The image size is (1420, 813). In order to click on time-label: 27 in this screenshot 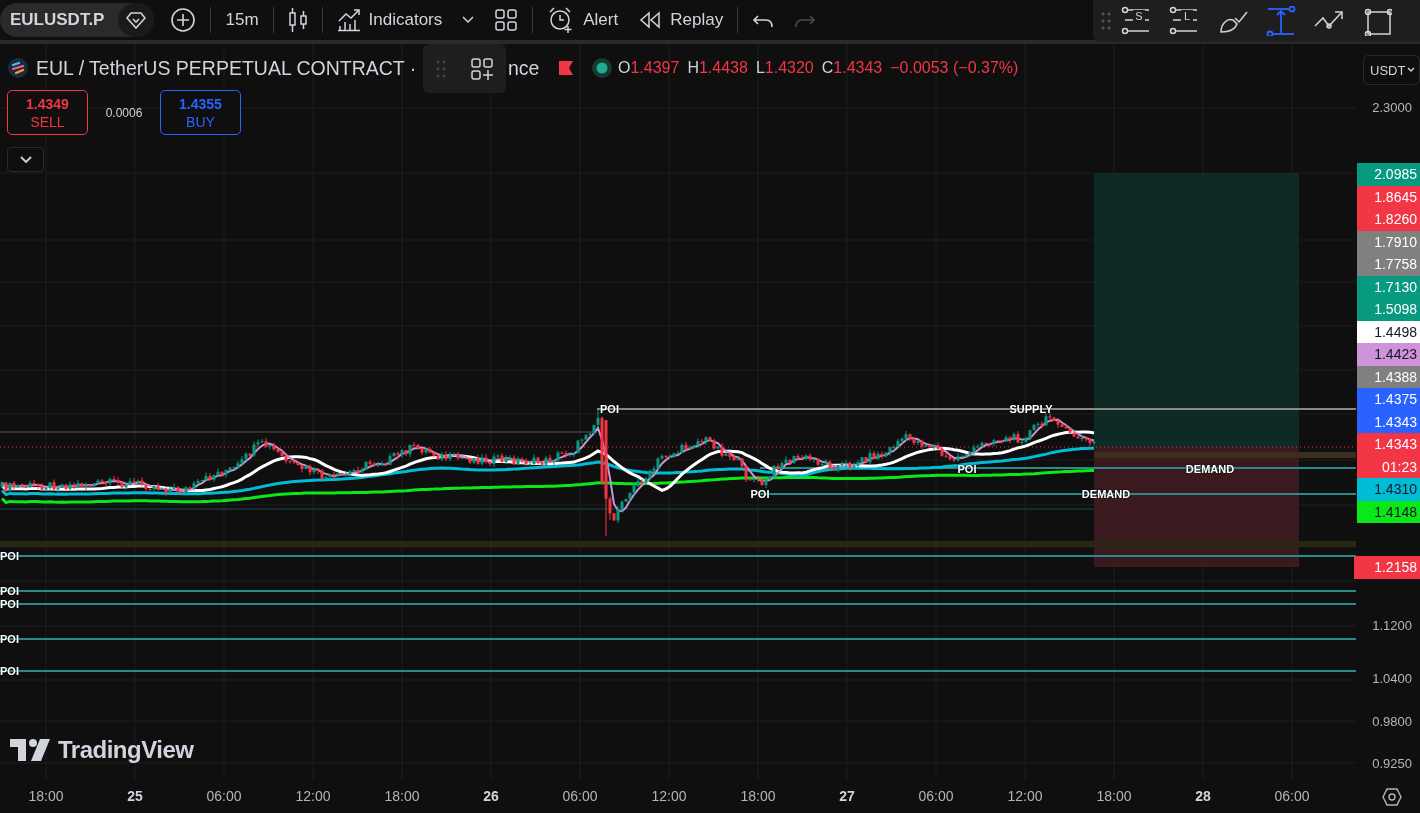, I will do `click(847, 796)`.